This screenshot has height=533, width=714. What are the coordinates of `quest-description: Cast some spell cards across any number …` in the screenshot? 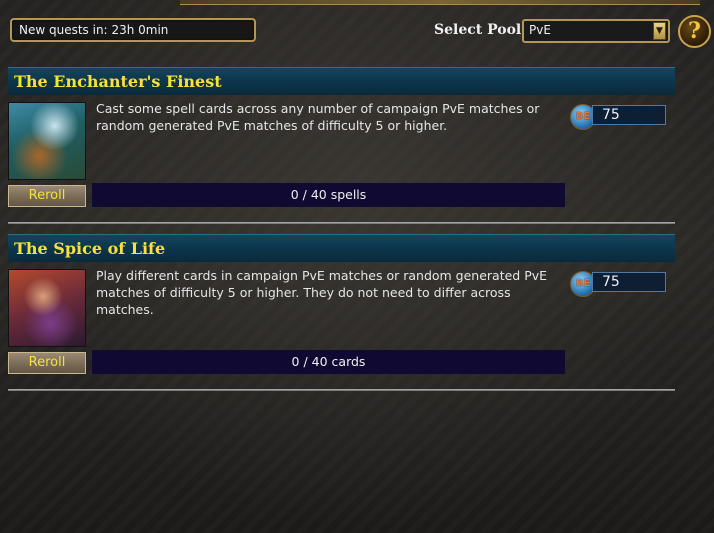 It's located at (318, 117).